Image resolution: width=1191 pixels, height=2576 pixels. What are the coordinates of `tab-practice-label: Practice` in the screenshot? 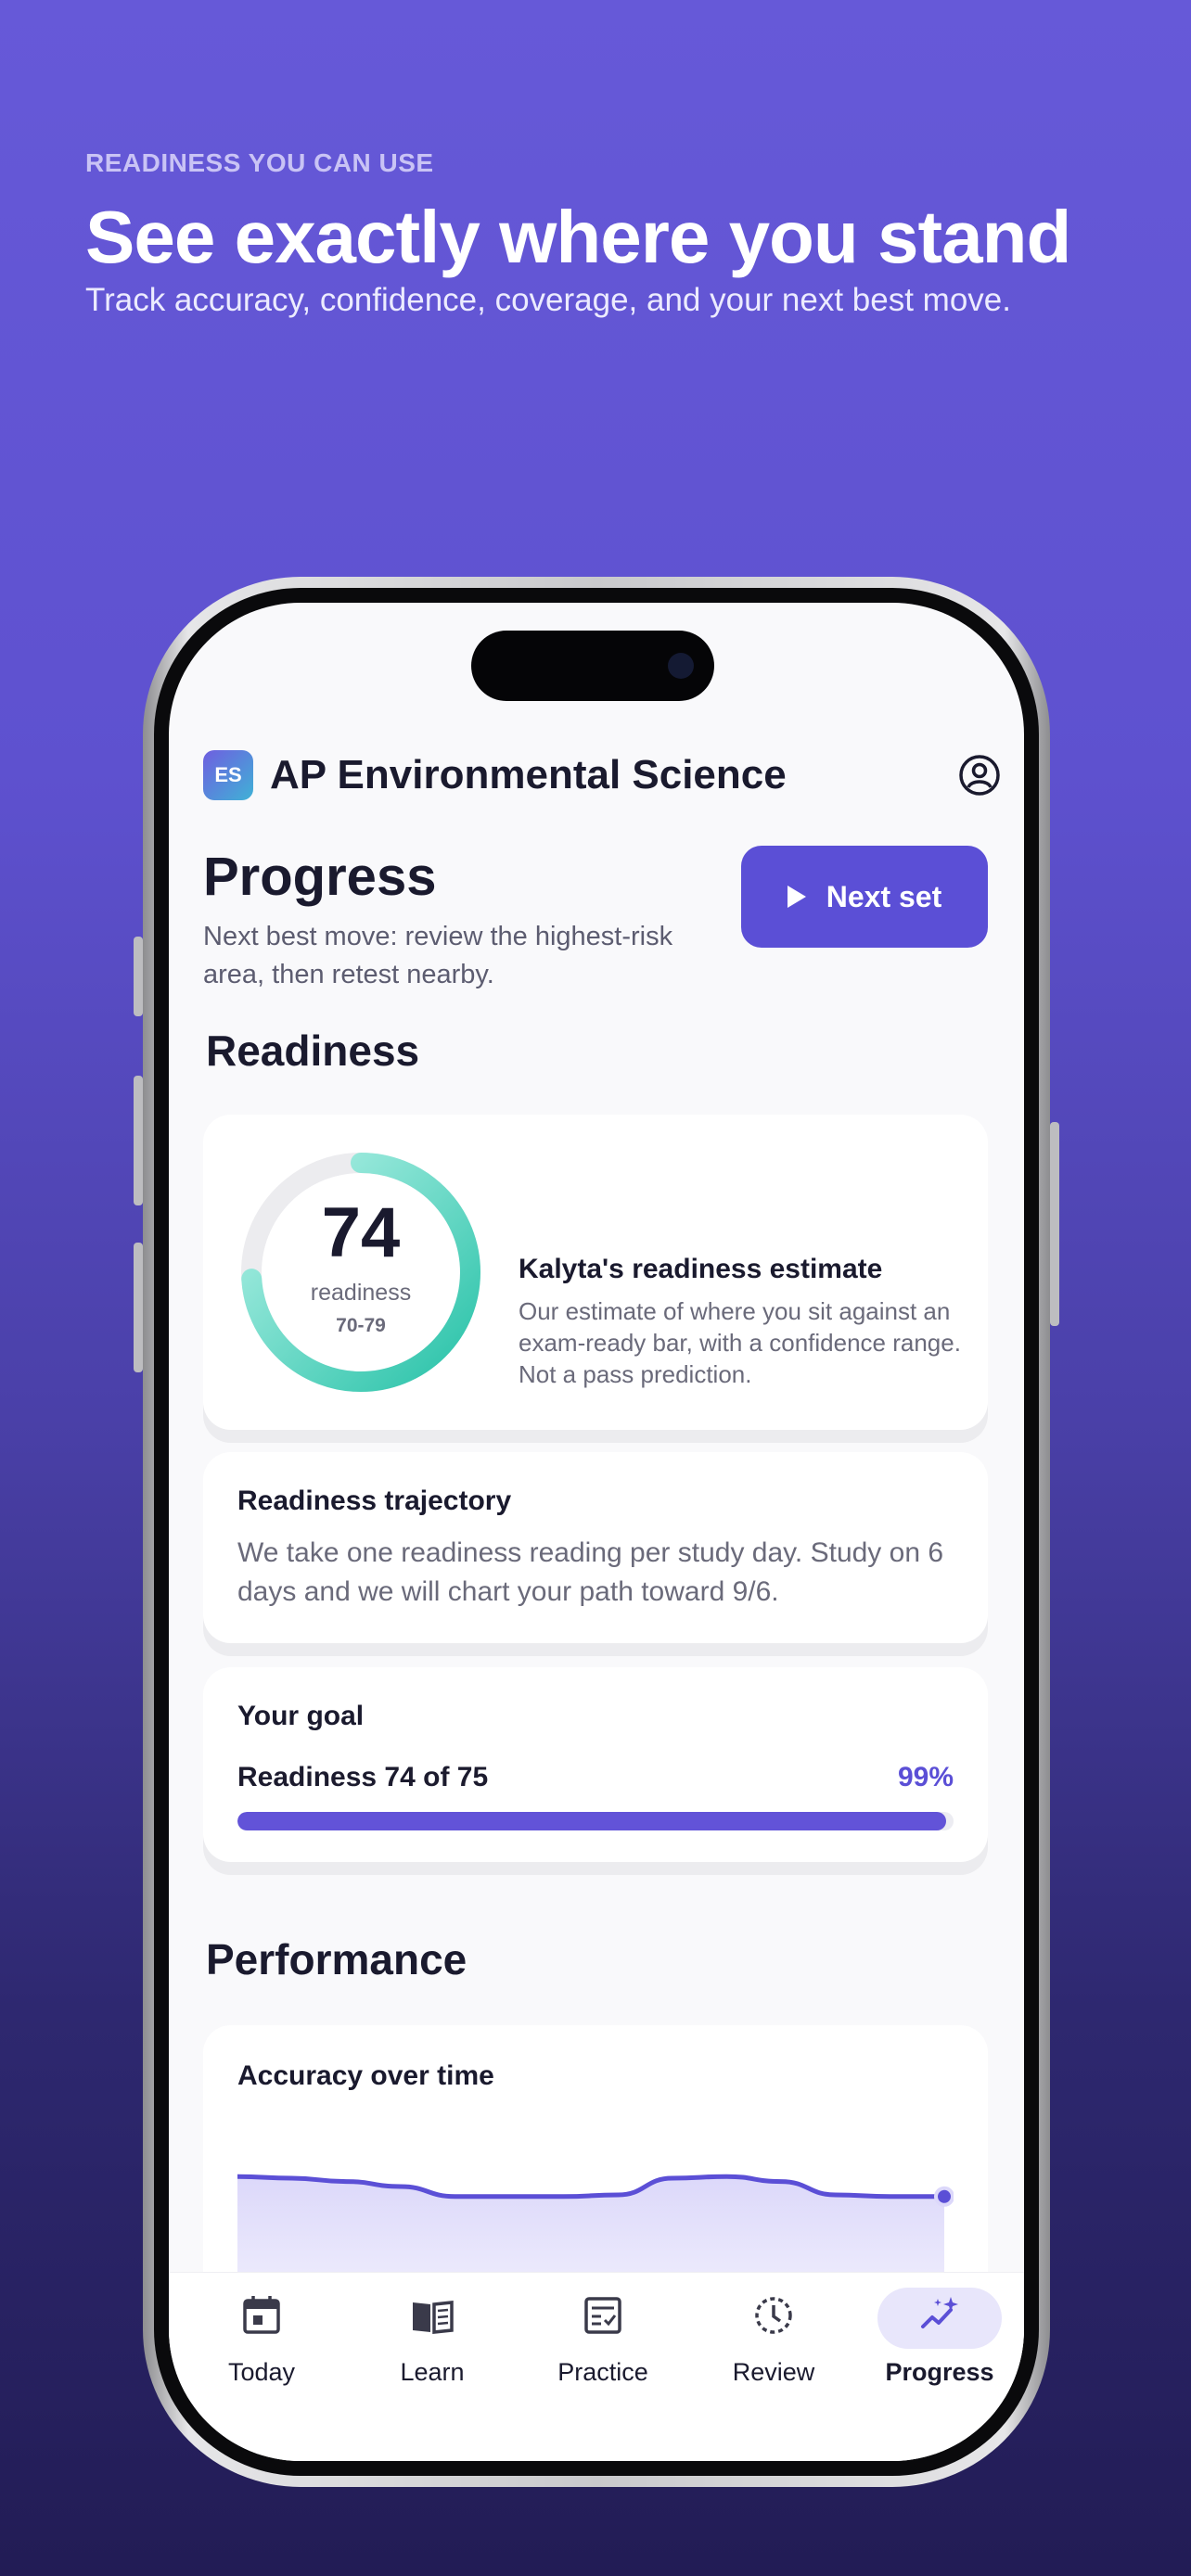 It's located at (602, 2372).